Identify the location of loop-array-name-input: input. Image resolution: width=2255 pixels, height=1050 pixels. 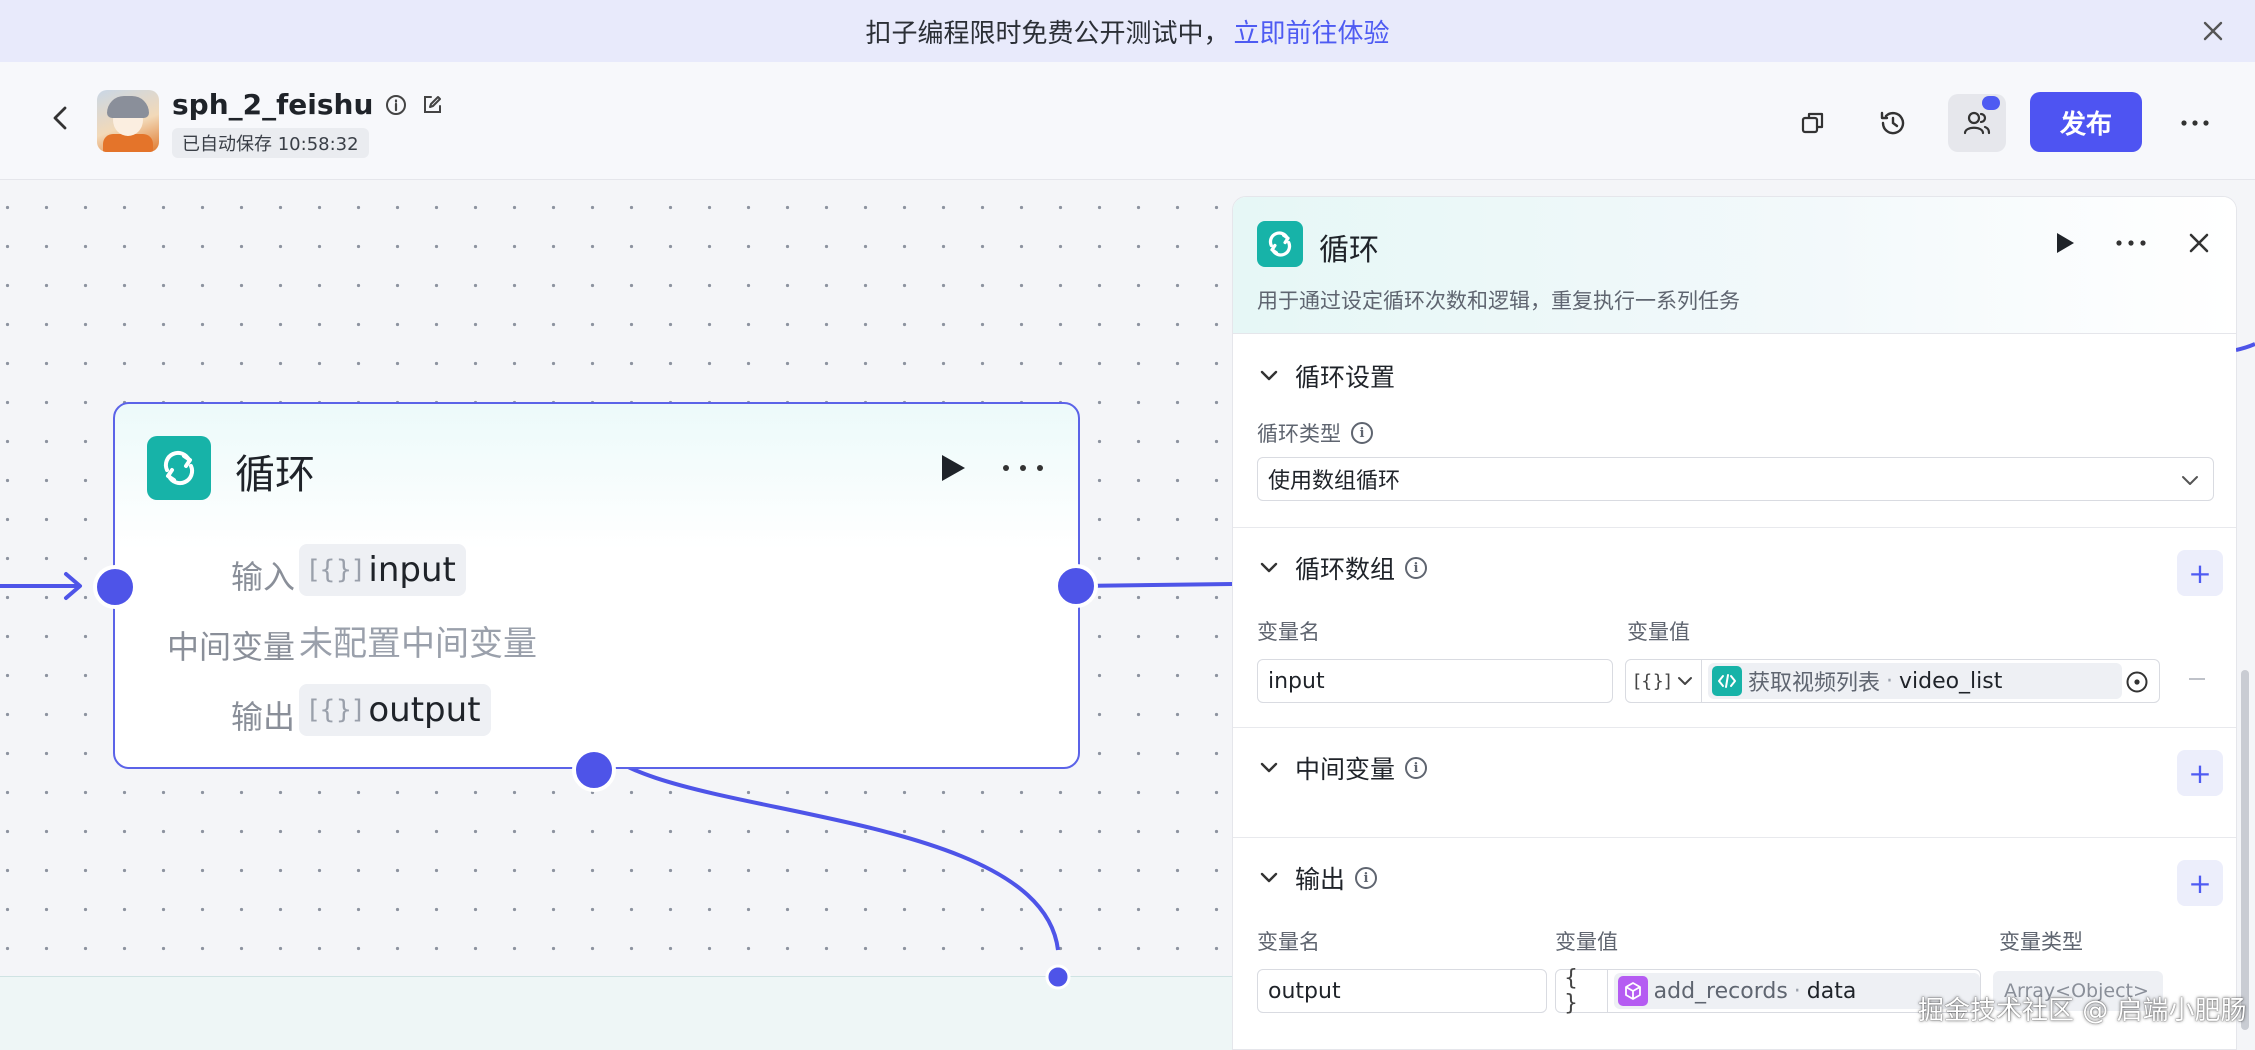
(1435, 681).